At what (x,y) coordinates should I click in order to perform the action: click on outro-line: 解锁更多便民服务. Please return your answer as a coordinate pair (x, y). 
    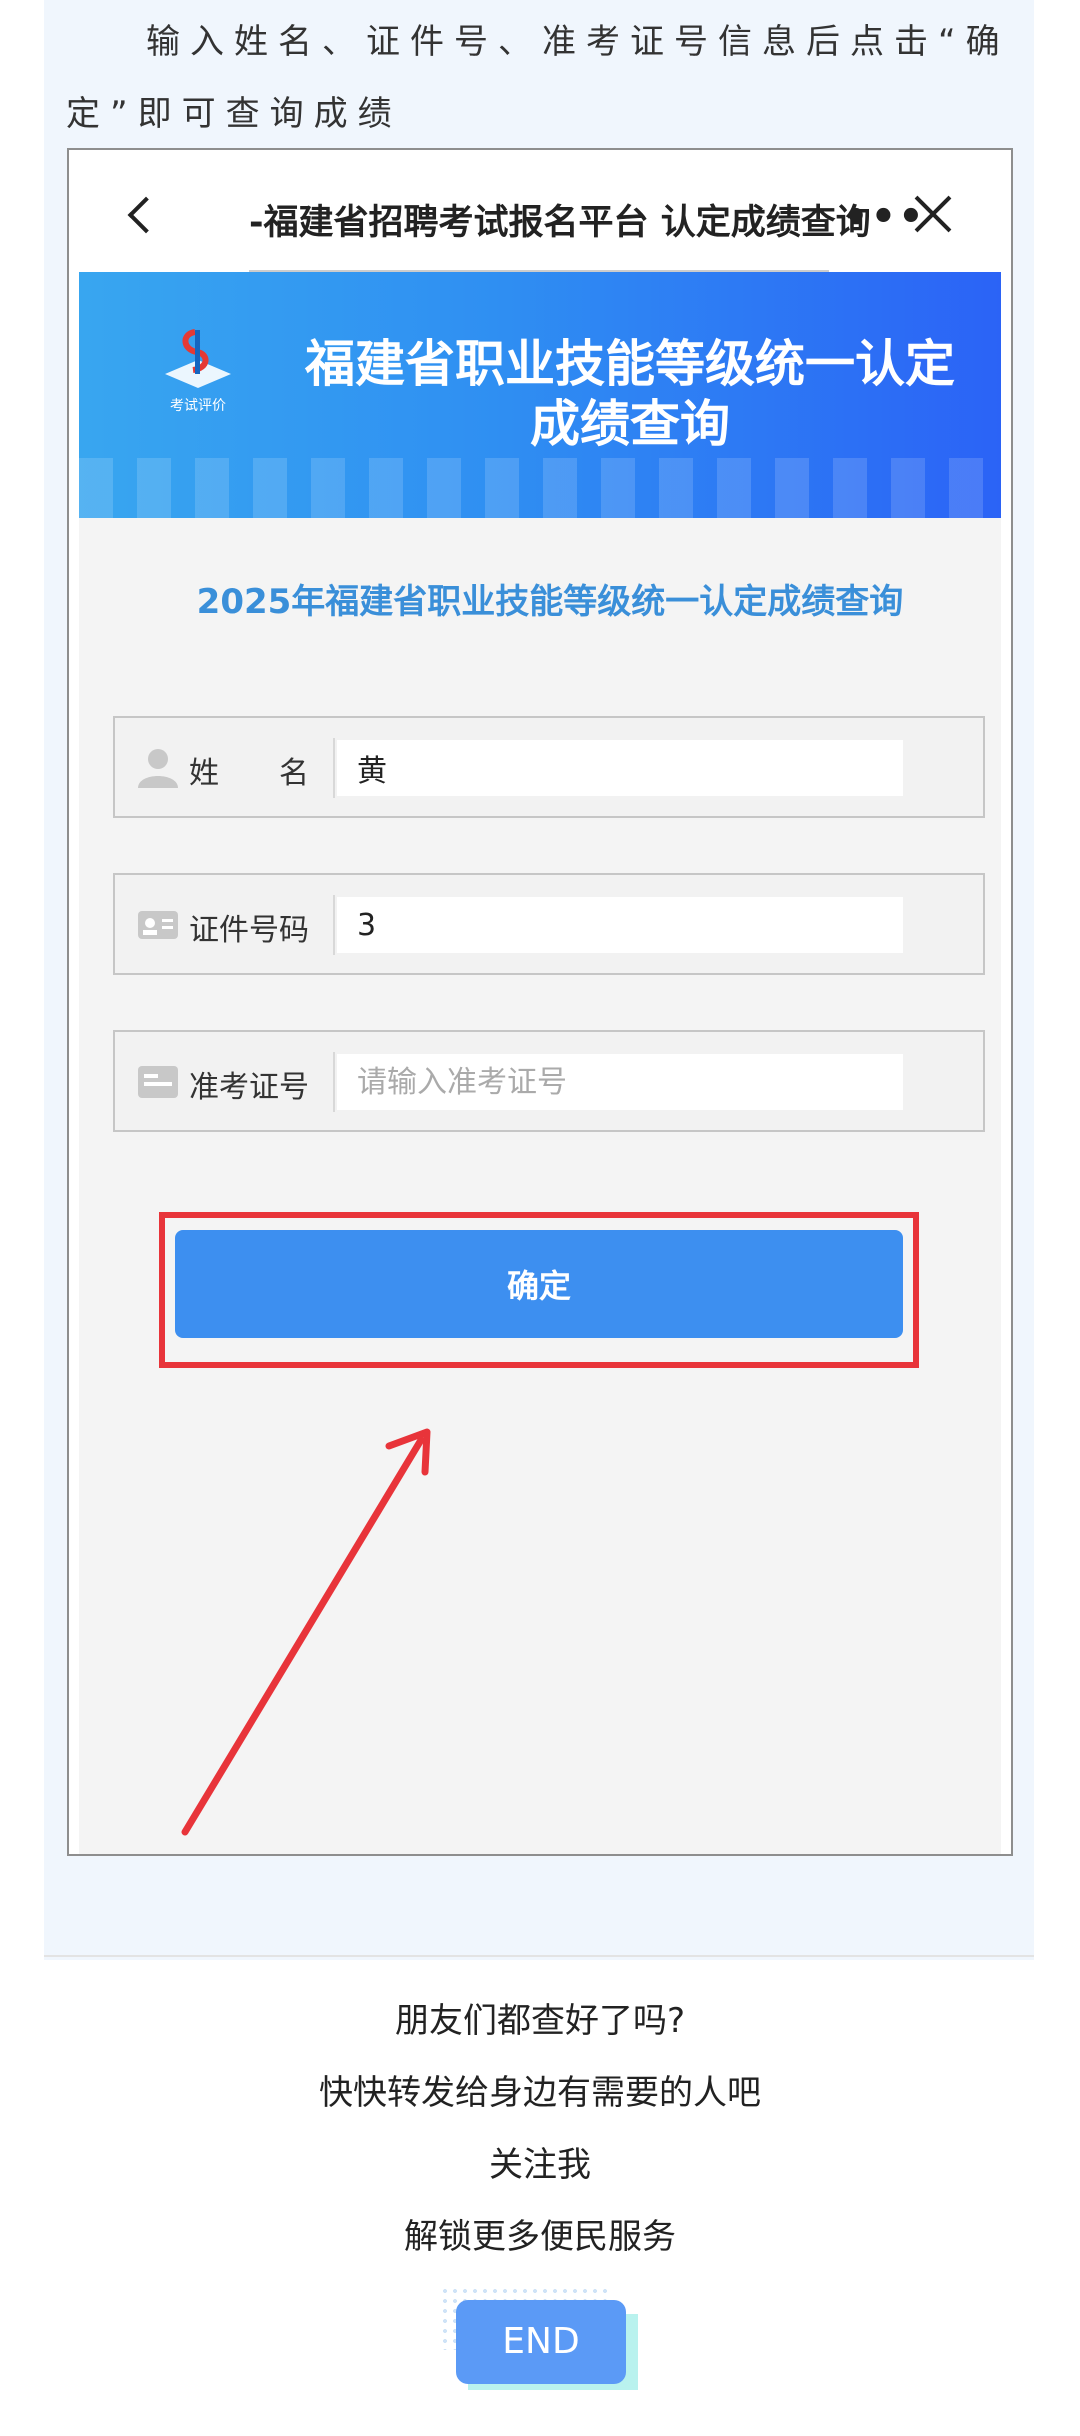
    Looking at the image, I should click on (540, 2237).